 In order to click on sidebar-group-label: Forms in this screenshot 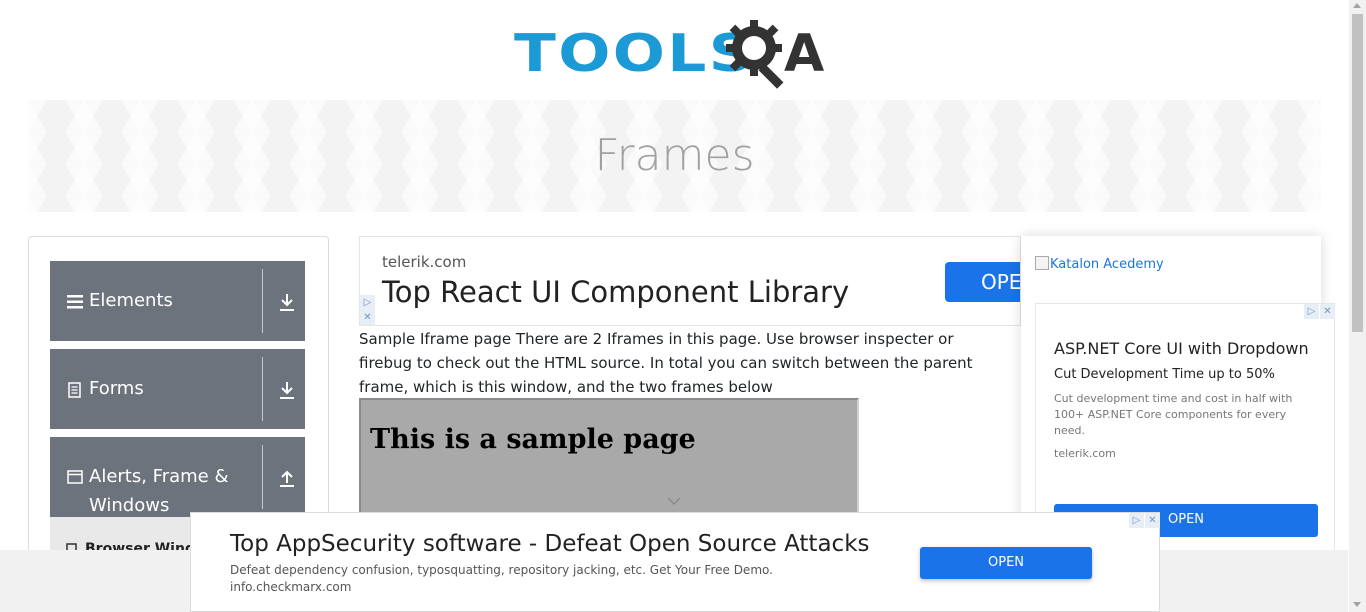, I will do `click(116, 388)`.